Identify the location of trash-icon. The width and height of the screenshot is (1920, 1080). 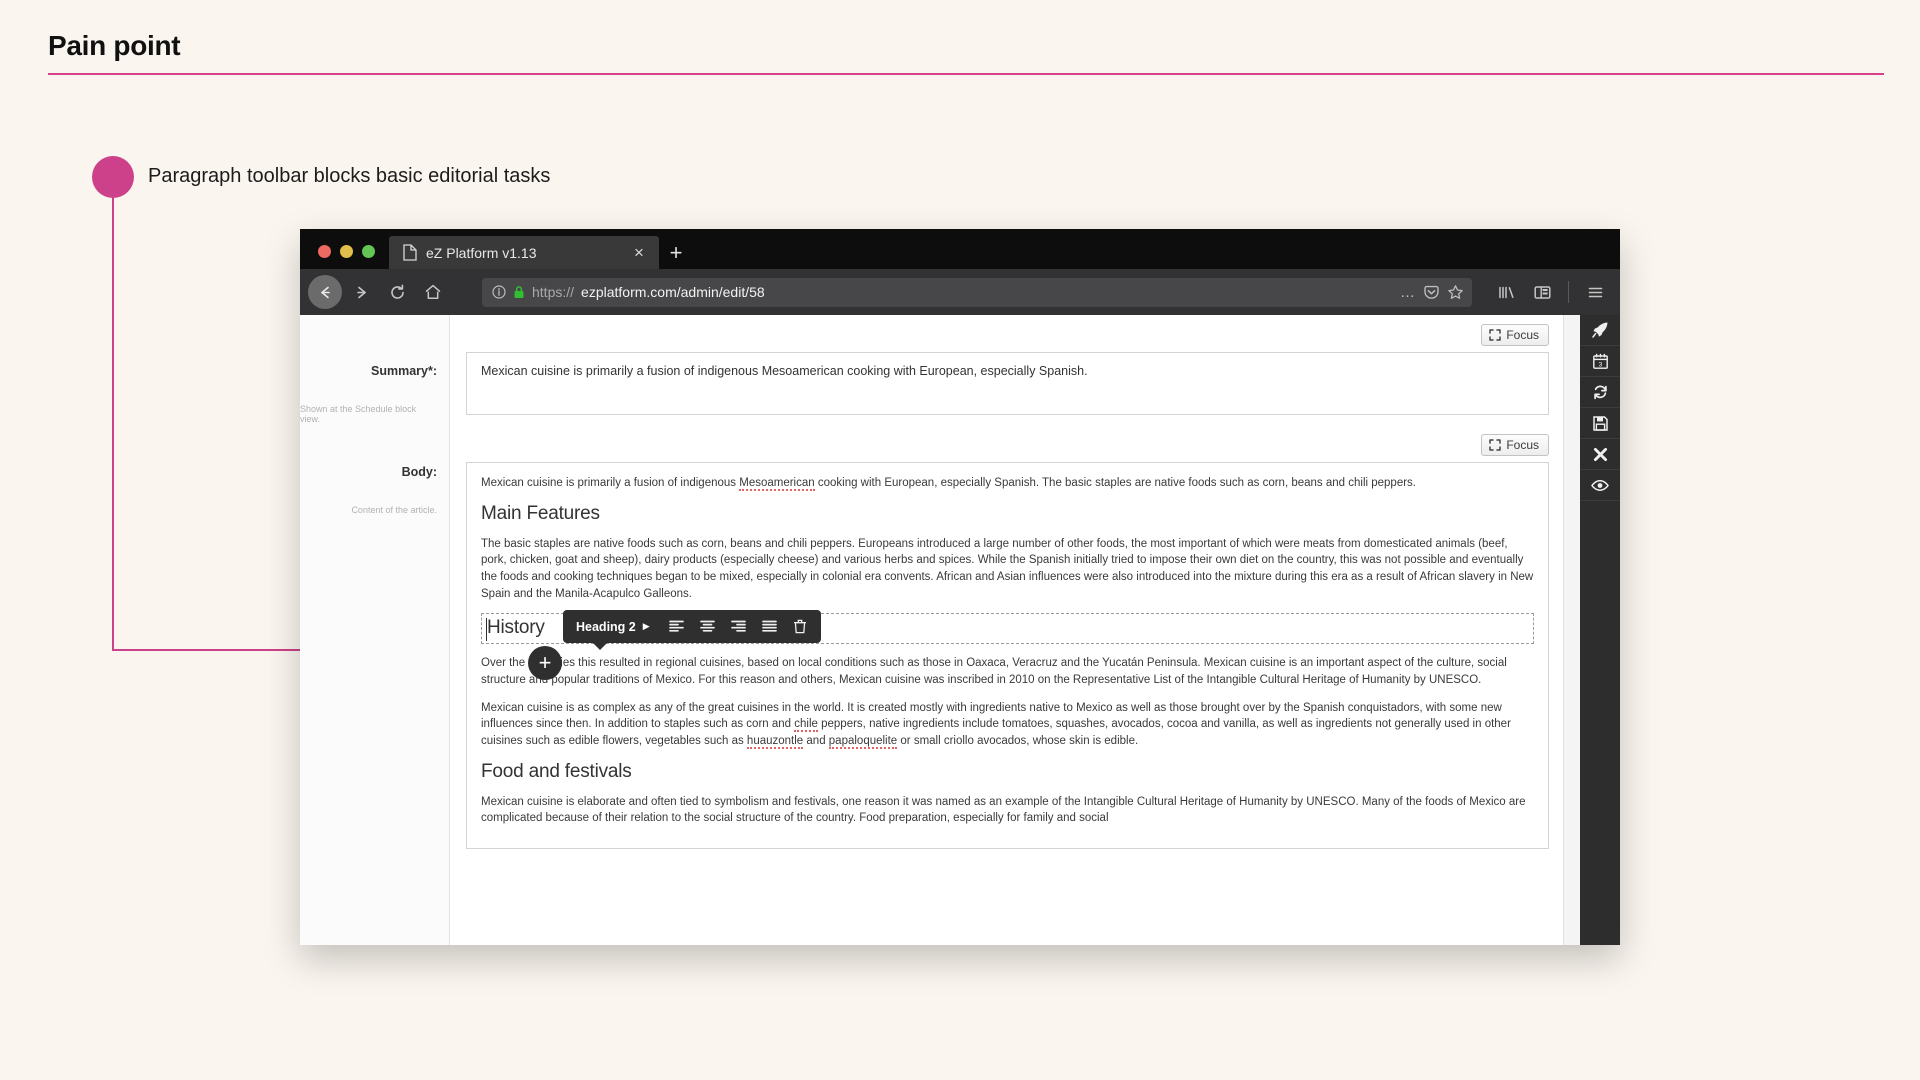
(800, 626).